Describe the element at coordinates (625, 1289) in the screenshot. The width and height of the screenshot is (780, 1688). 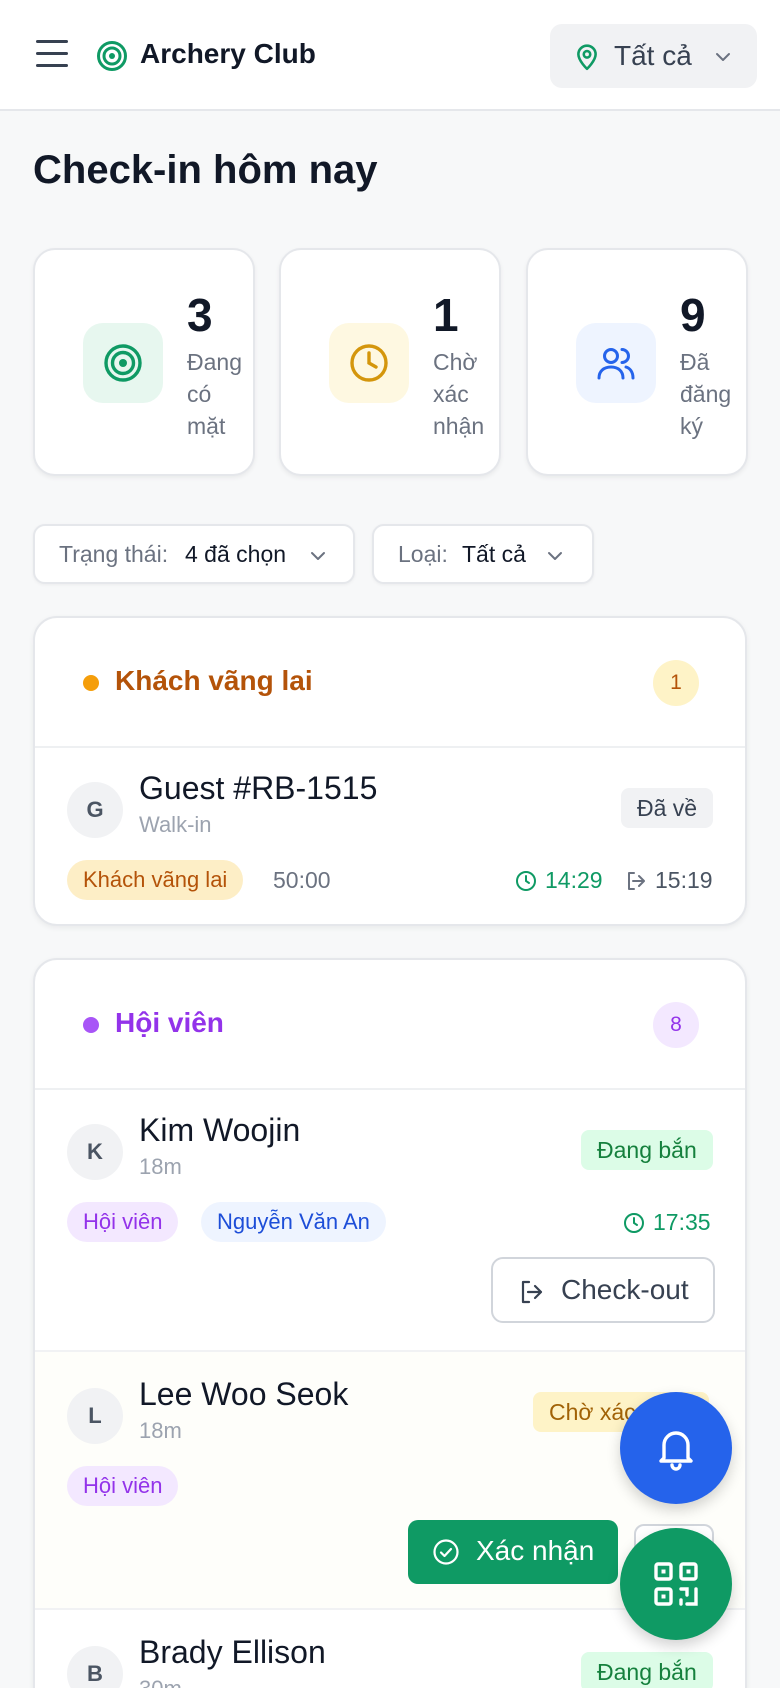
I see `check-out-button-label: Check-out` at that location.